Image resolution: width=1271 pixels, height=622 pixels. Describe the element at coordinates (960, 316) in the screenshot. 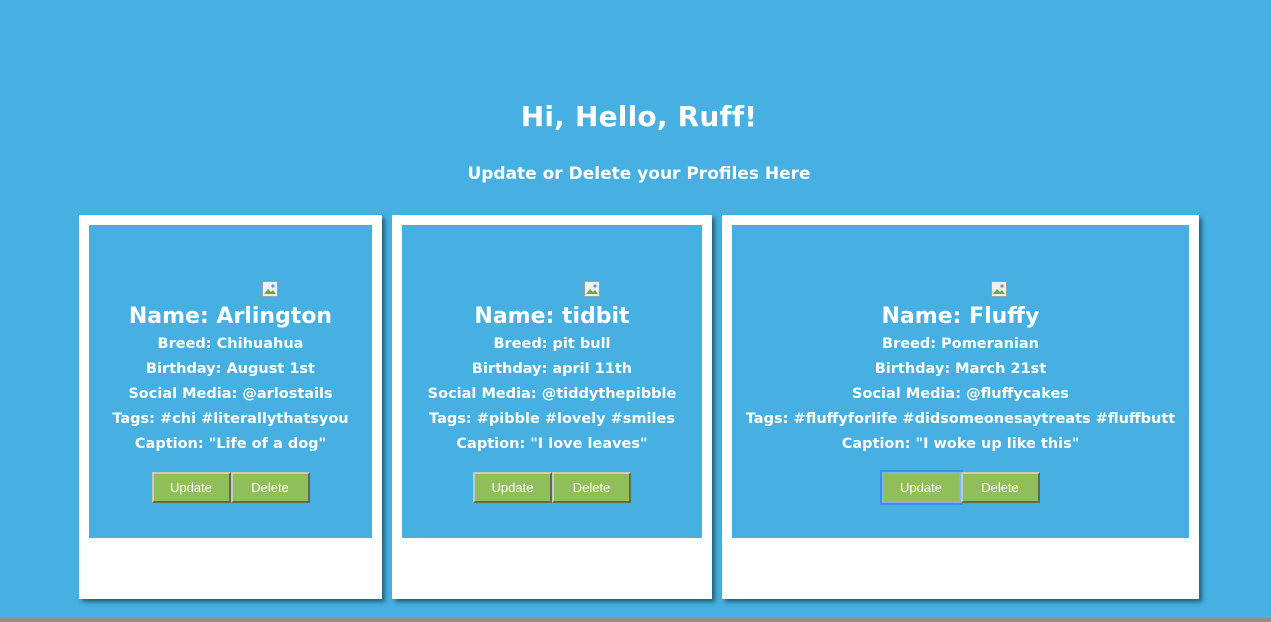

I see `dog-name: Name: Fluffy` at that location.